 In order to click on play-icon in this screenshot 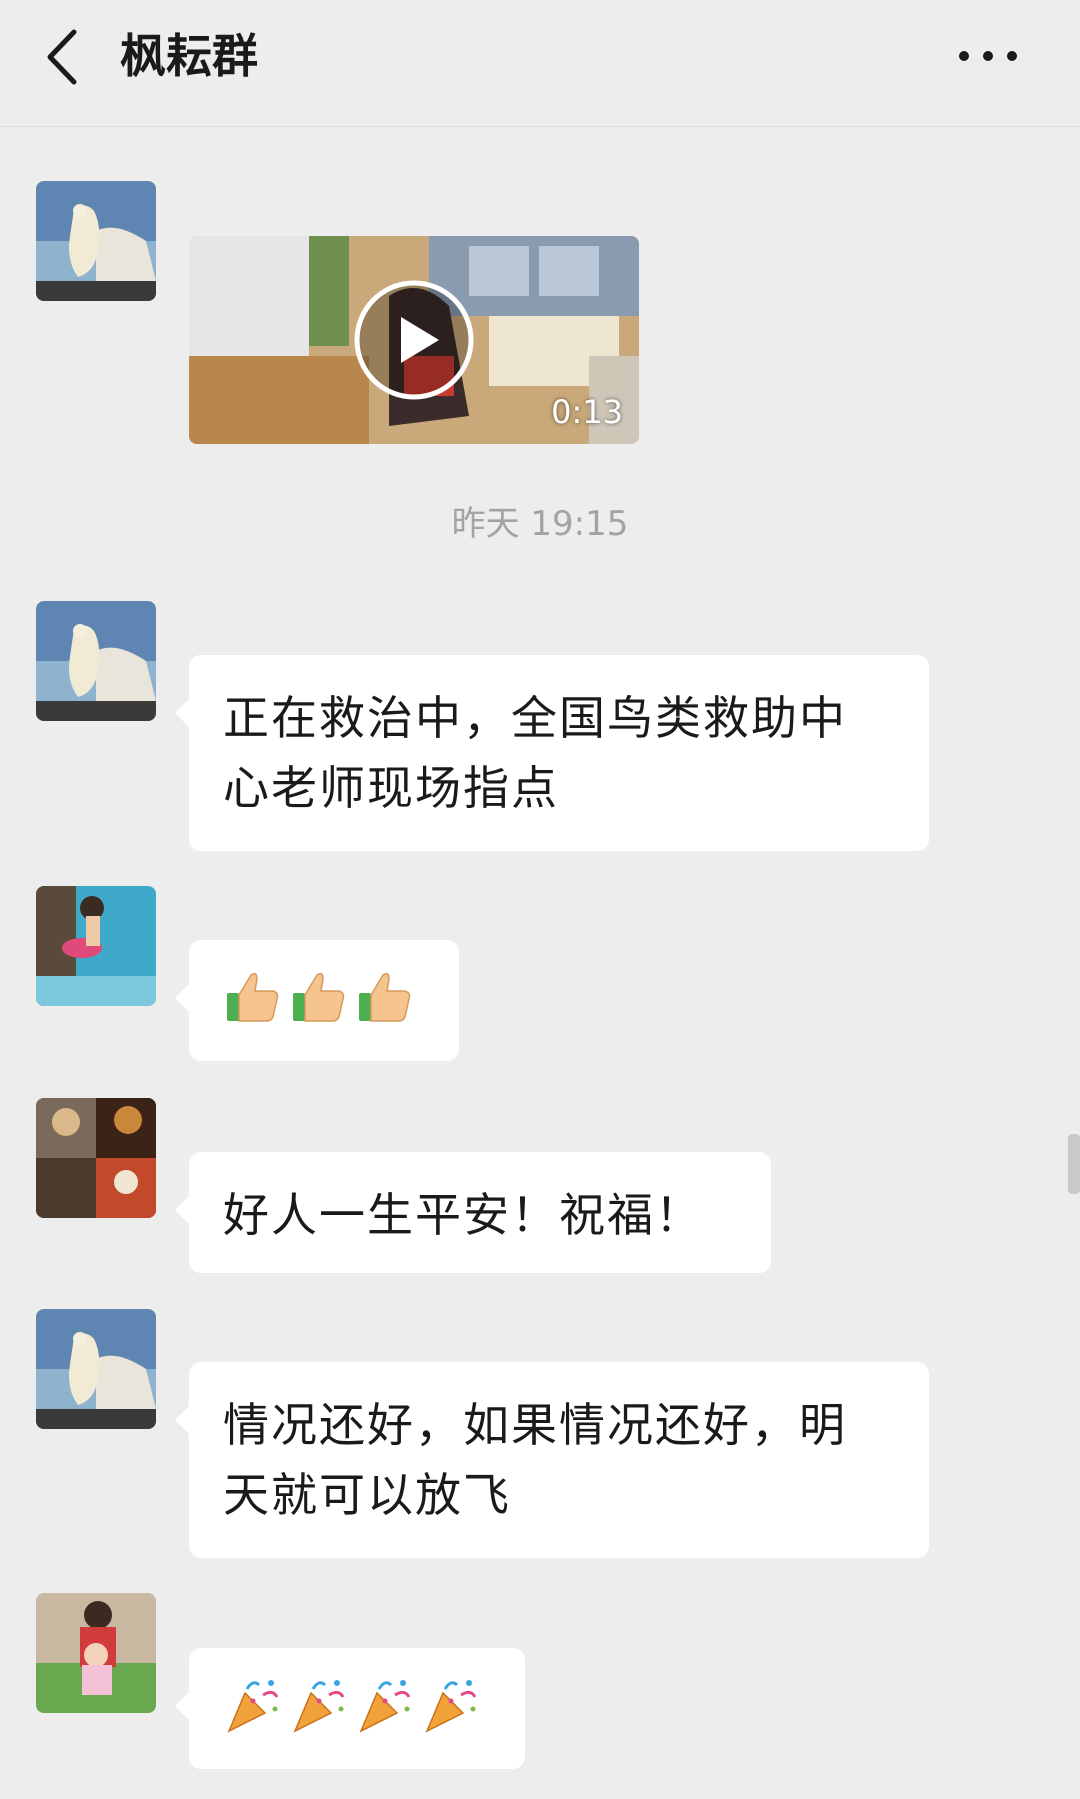, I will do `click(414, 340)`.